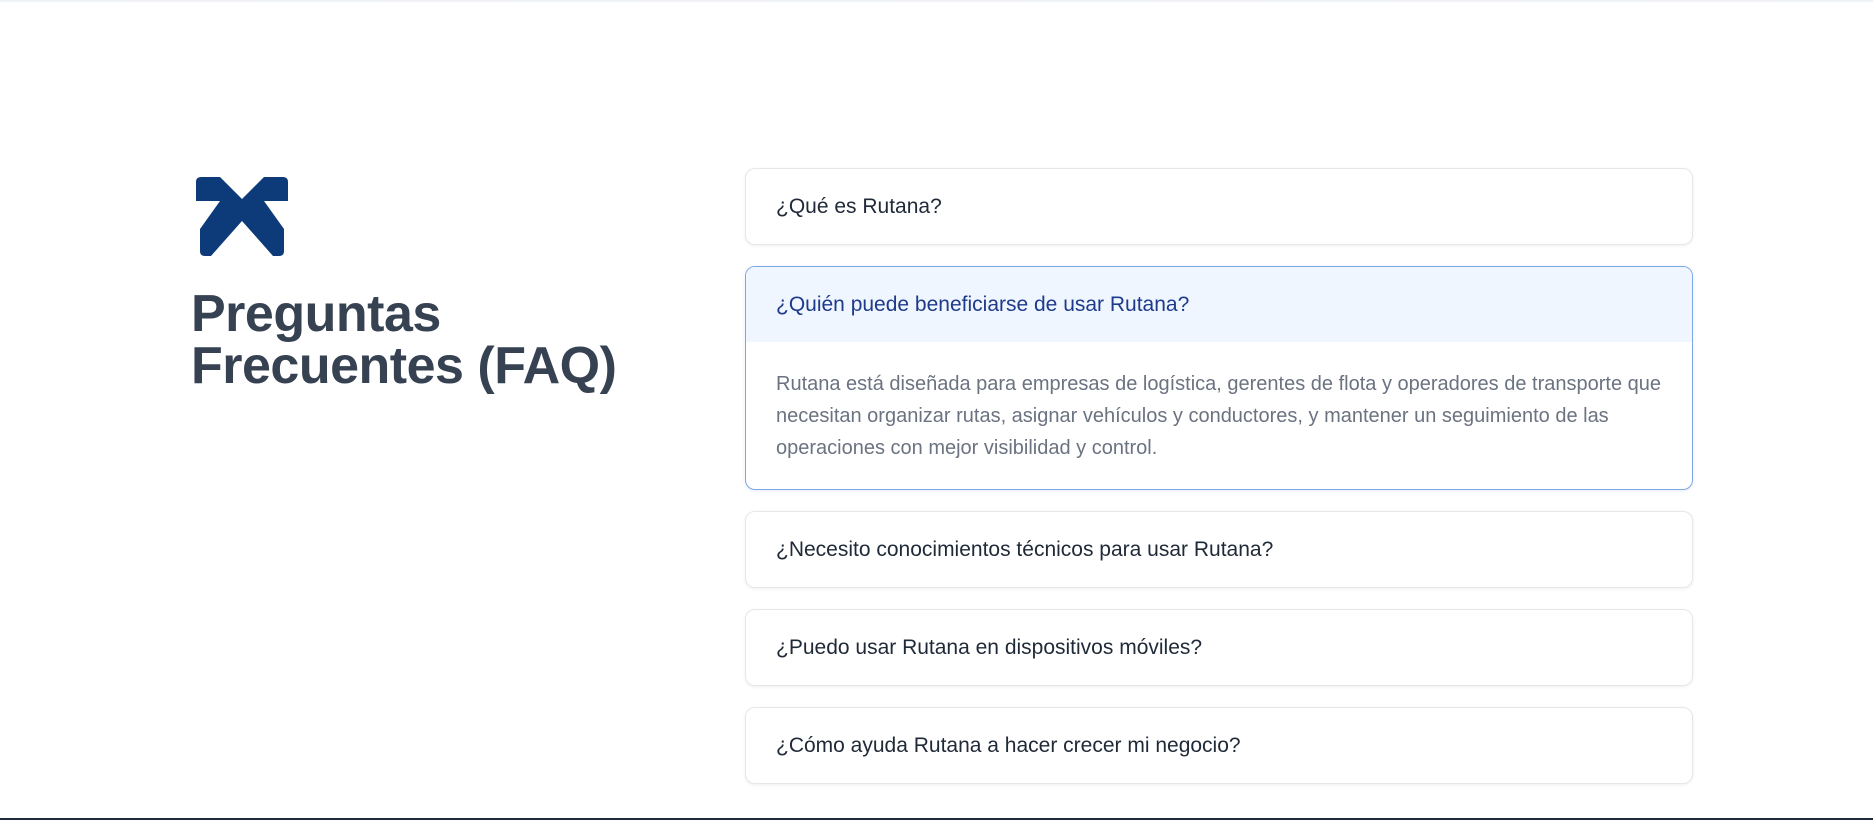 The height and width of the screenshot is (820, 1873). I want to click on page-title-line-2: Frecuentes (FAQ), so click(404, 366).